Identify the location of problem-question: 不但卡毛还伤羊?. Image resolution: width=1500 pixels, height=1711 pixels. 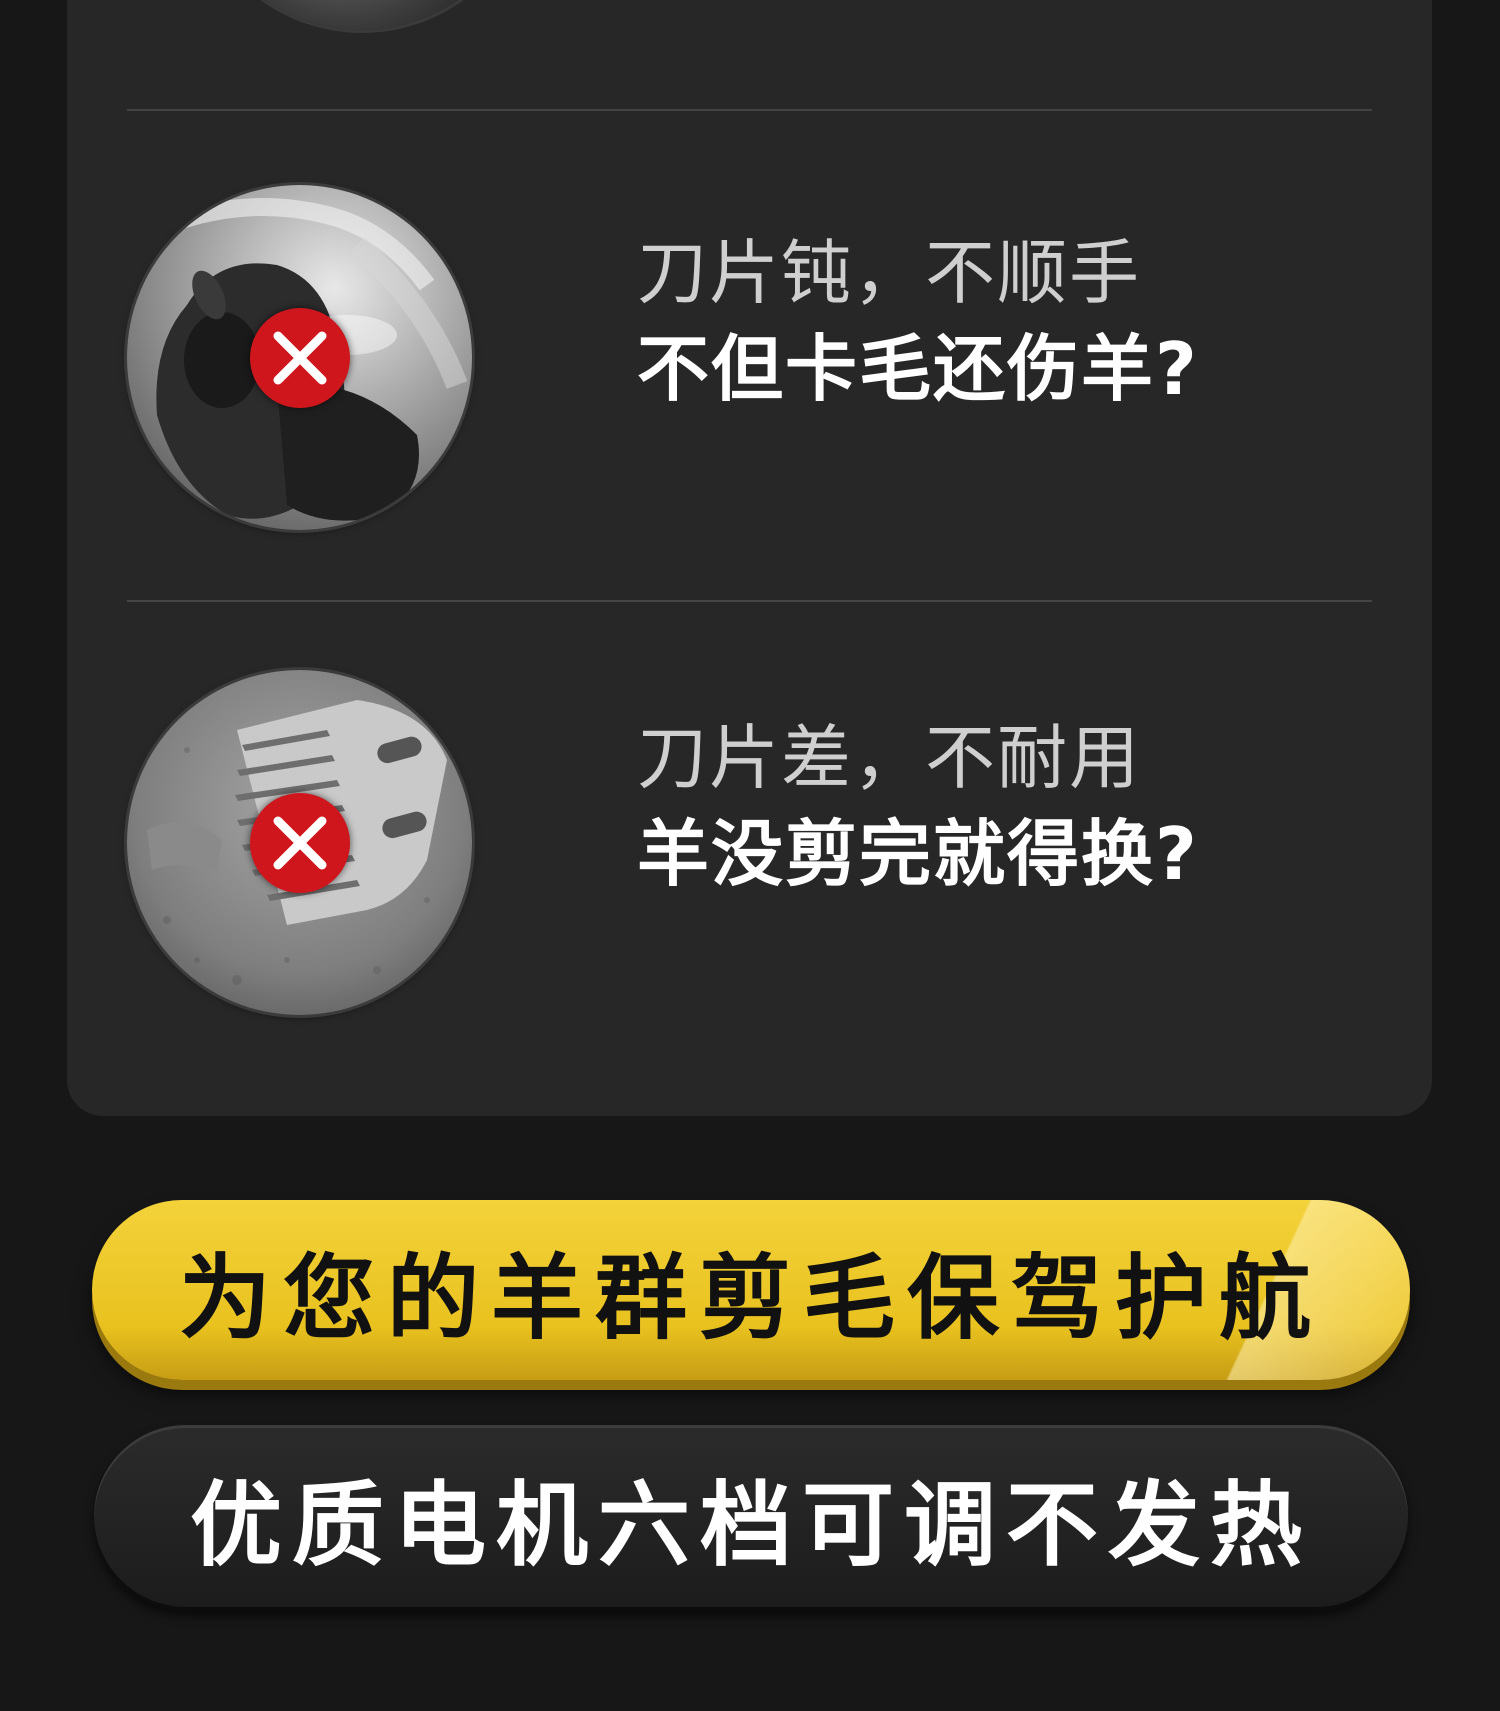
(918, 369).